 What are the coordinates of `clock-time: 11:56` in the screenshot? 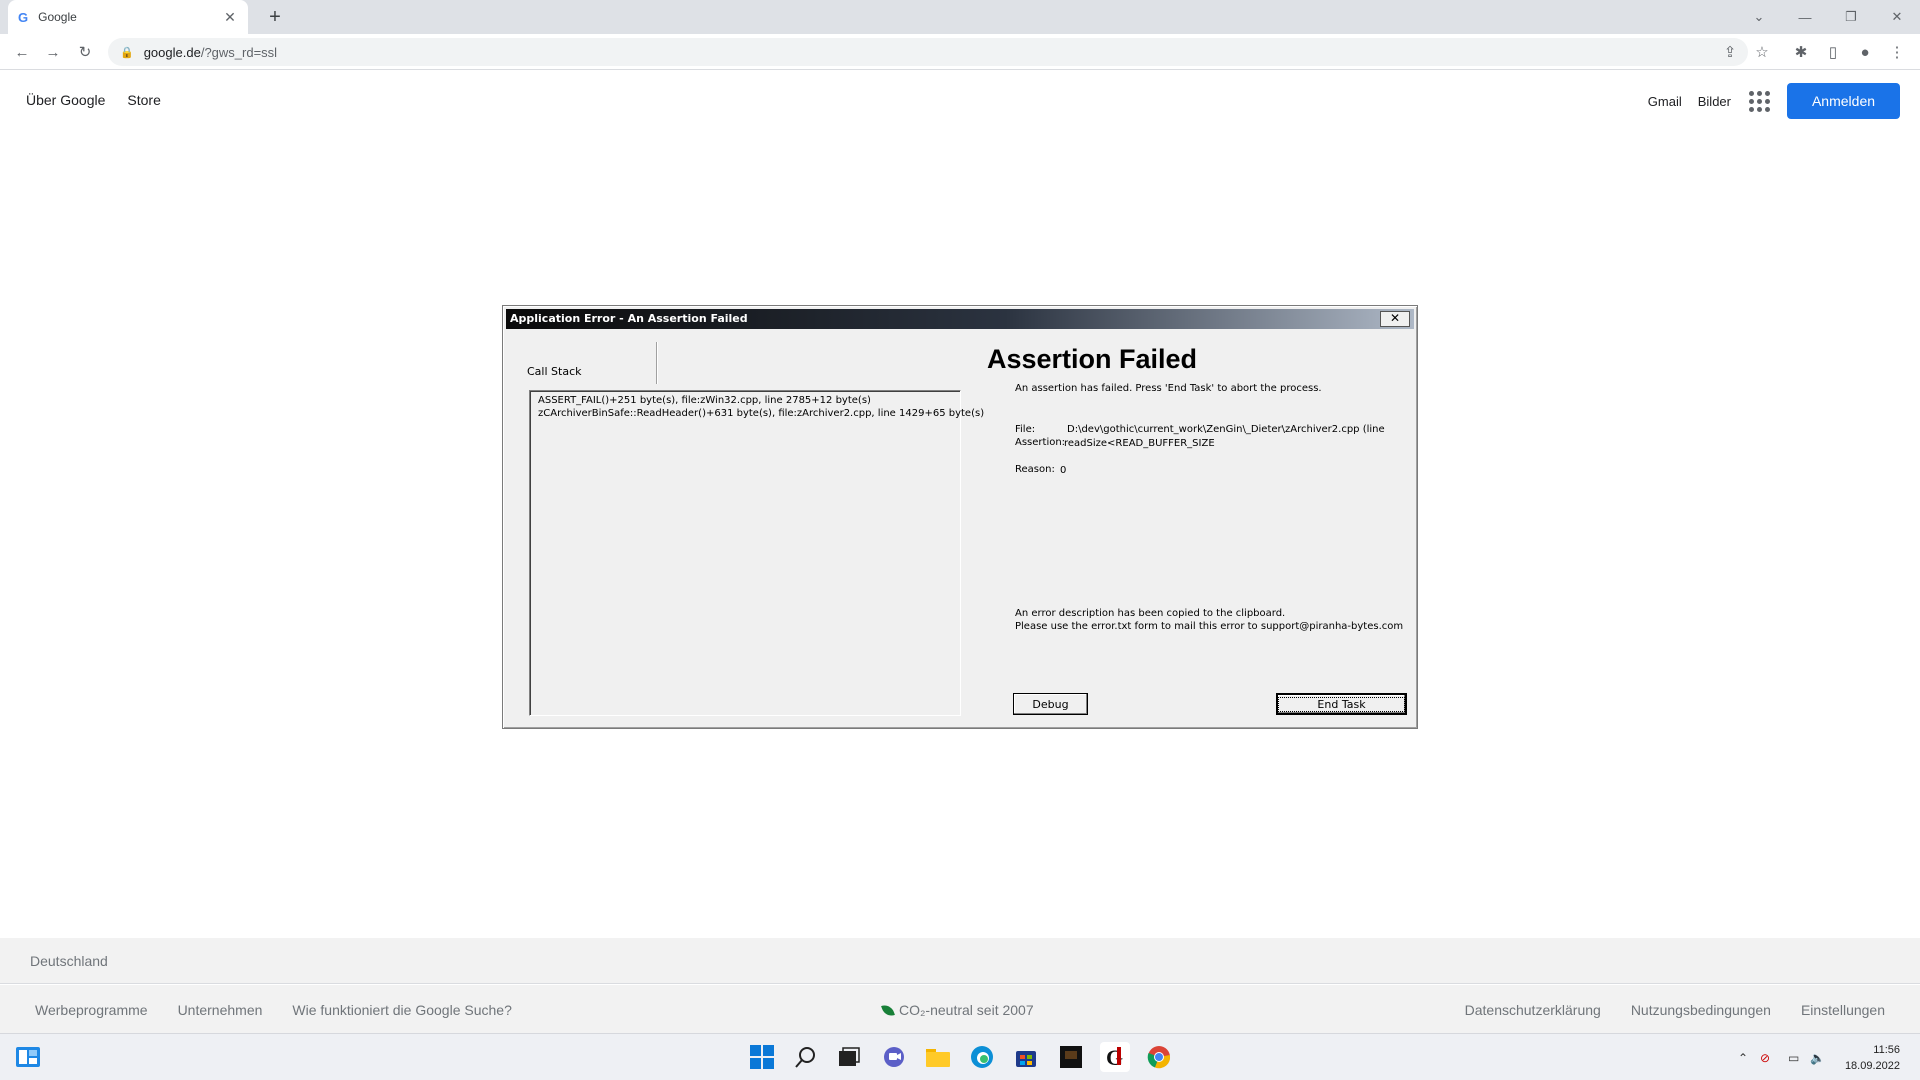 It's located at (1886, 1050).